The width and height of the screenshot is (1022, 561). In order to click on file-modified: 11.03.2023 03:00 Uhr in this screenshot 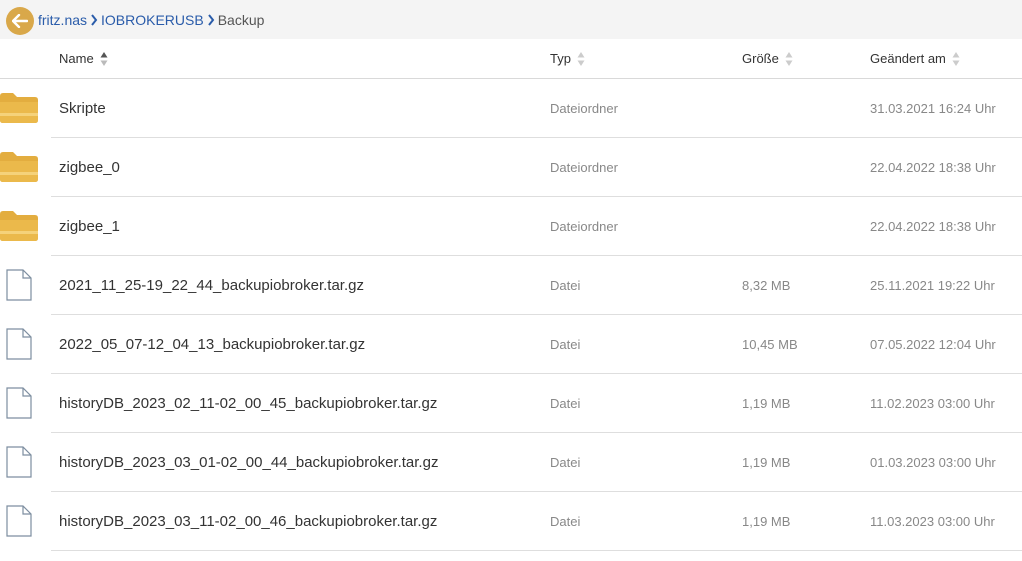, I will do `click(932, 521)`.